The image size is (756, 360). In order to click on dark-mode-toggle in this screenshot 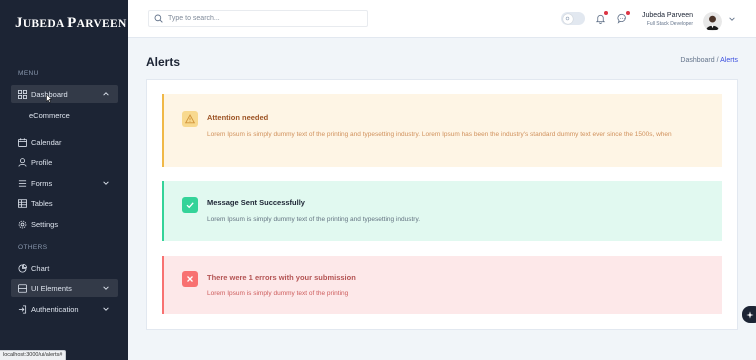, I will do `click(573, 18)`.